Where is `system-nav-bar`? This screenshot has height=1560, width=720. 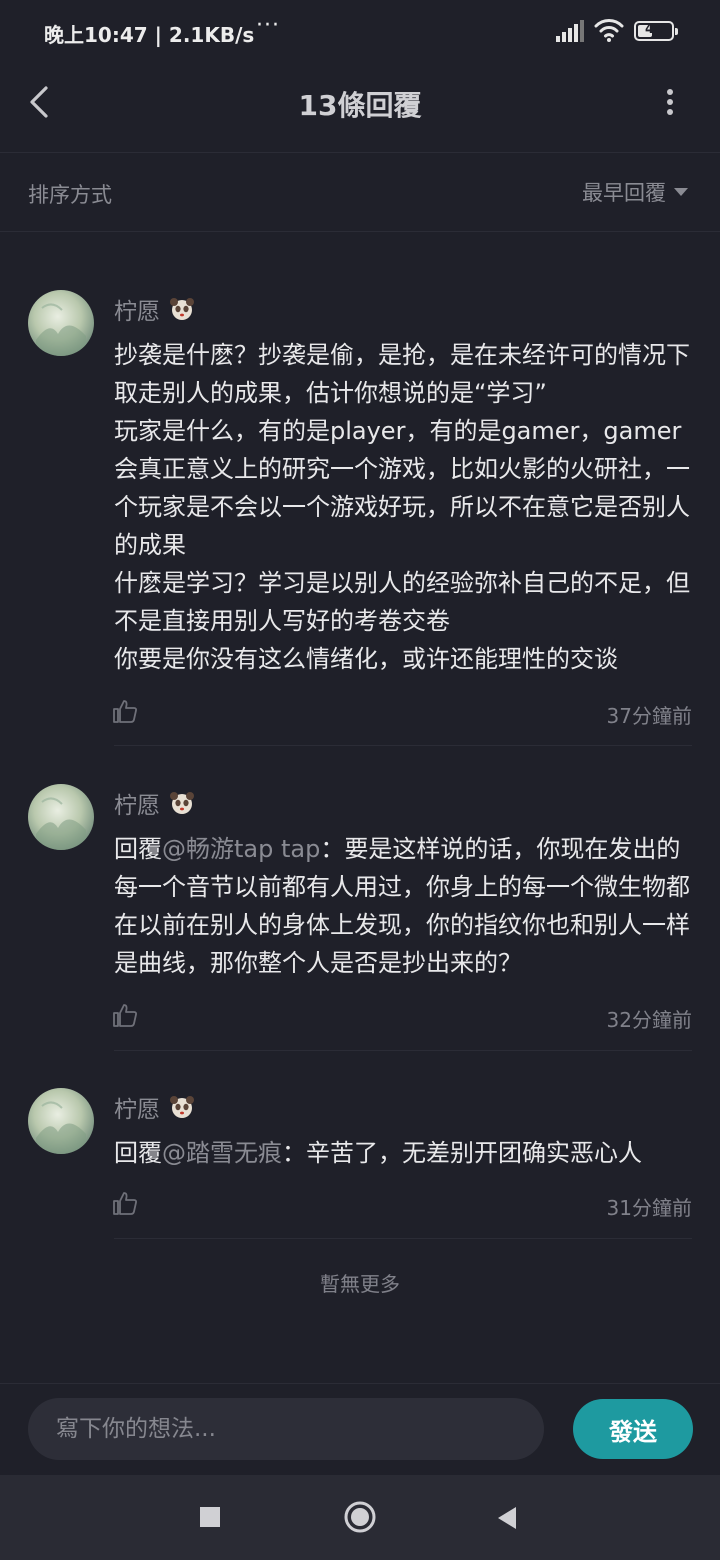 system-nav-bar is located at coordinates (360, 1517).